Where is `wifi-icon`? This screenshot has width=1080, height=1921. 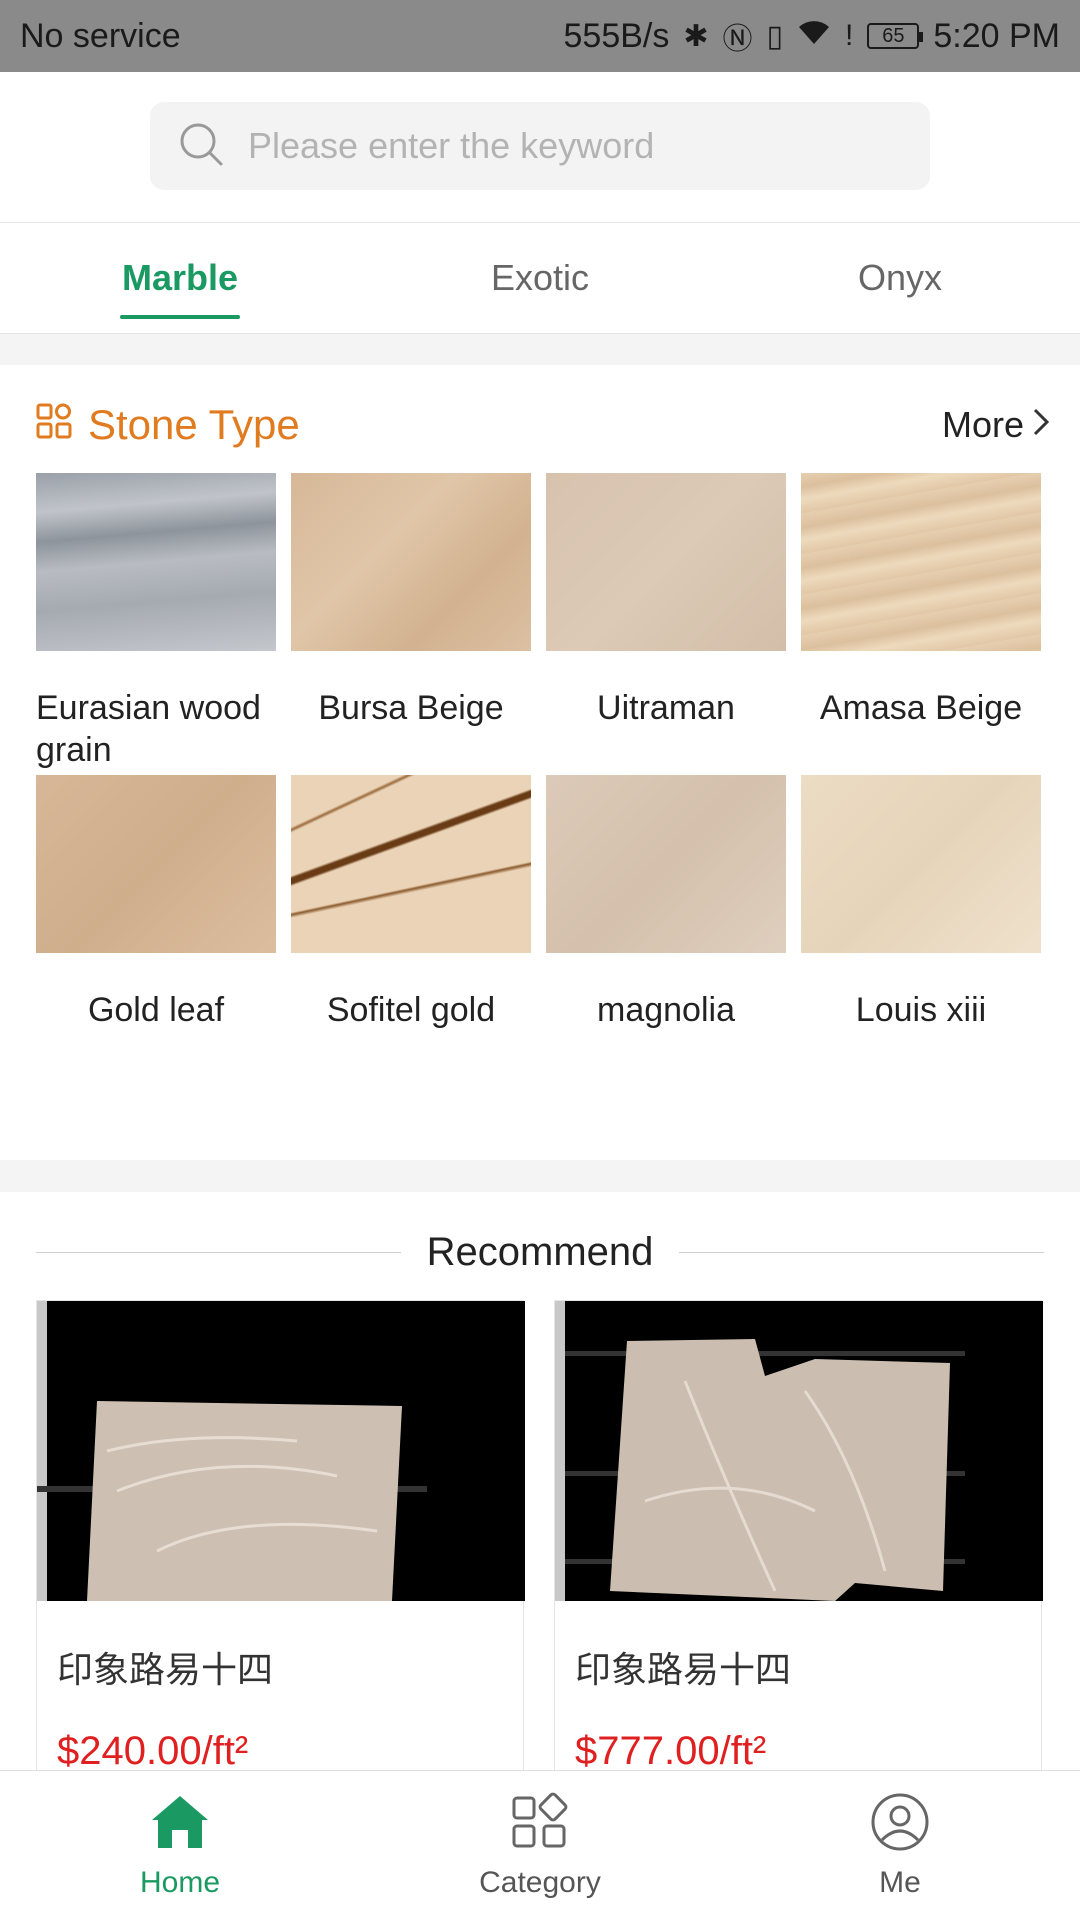 wifi-icon is located at coordinates (814, 36).